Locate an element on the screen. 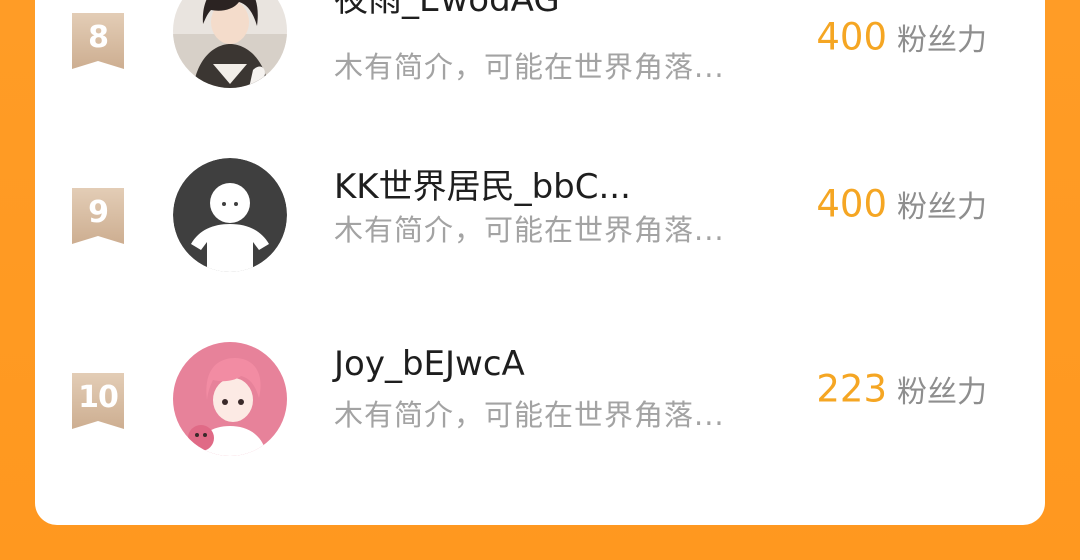  rank-badge: 8 is located at coordinates (98, 41).